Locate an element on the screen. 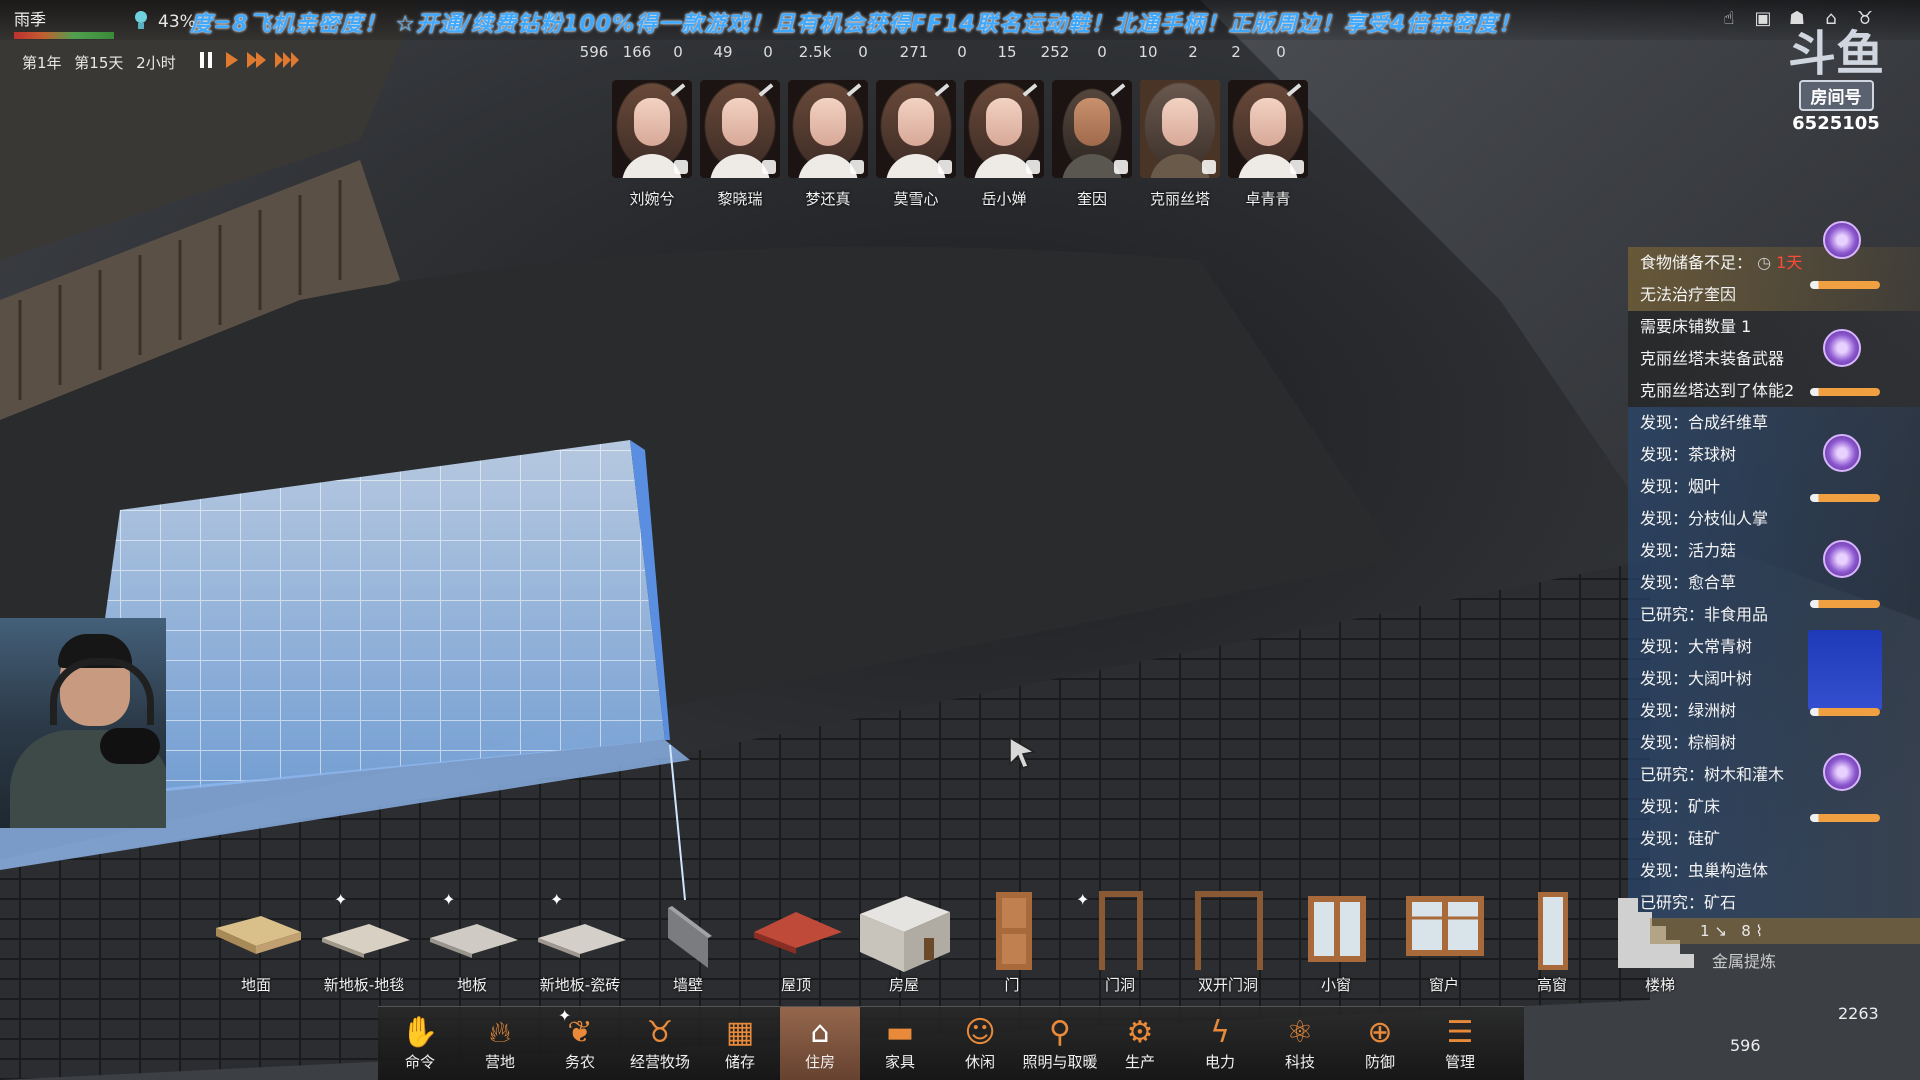 The height and width of the screenshot is (1080, 1920). build-item-door: 门 is located at coordinates (1012, 941).